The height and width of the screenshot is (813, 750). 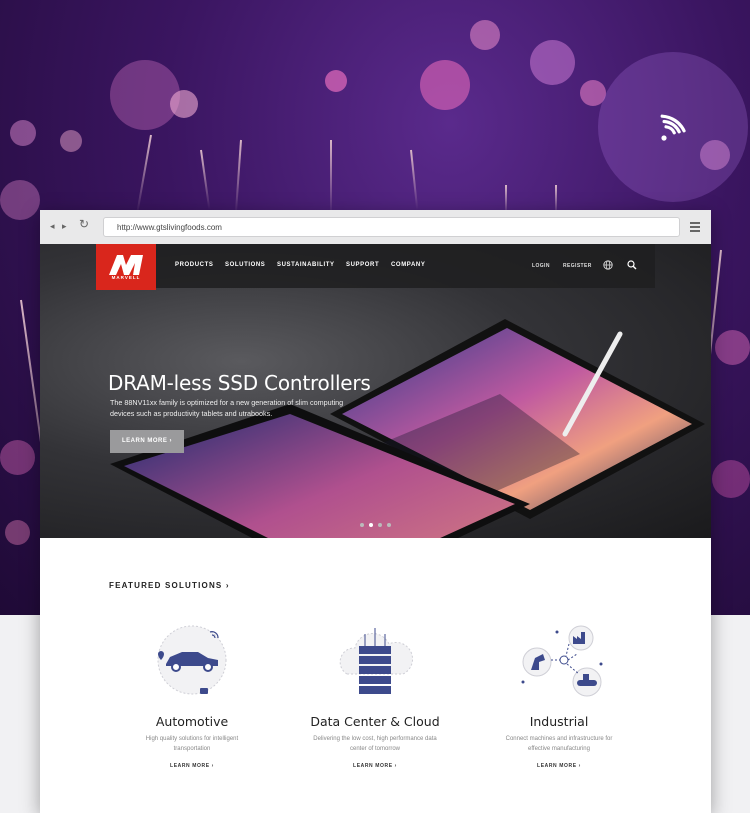 What do you see at coordinates (166, 585) in the screenshot?
I see `featured-heading-label: FEATURED SOLUTIONS` at bounding box center [166, 585].